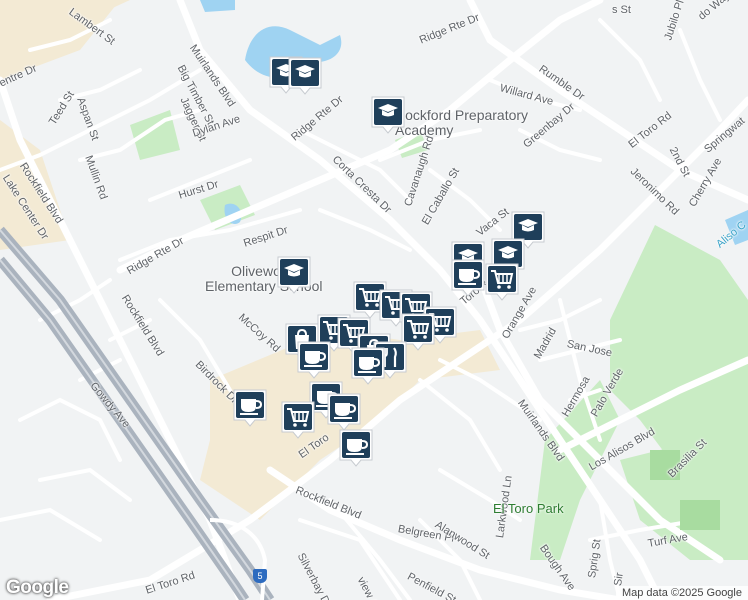 This screenshot has width=748, height=600. What do you see at coordinates (681, 593) in the screenshot?
I see `map-attribution: Map data ©2025 Google` at bounding box center [681, 593].